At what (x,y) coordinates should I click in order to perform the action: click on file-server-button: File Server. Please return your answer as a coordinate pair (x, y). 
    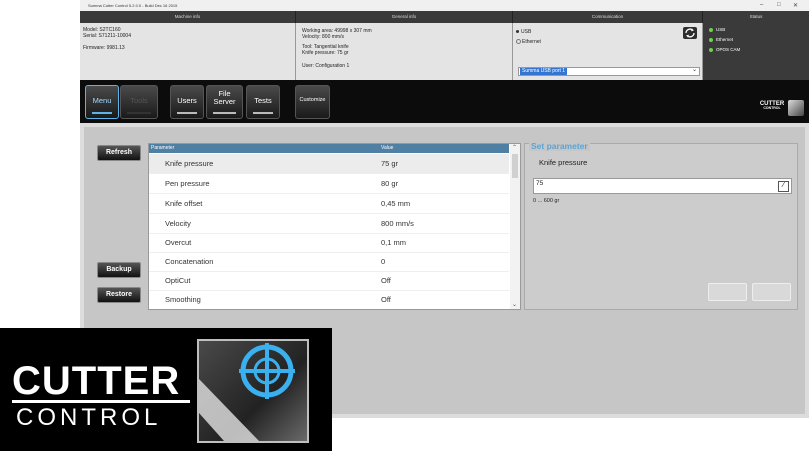
    Looking at the image, I should click on (224, 102).